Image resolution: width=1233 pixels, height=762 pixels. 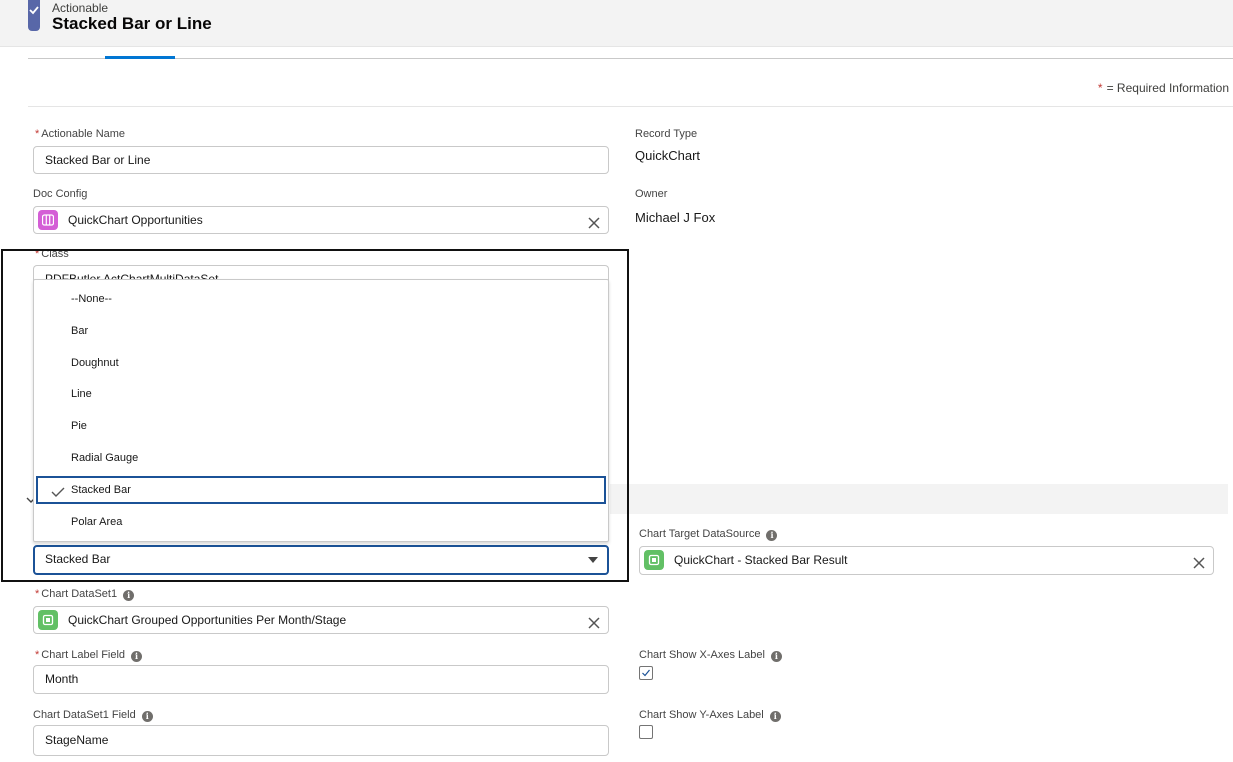 What do you see at coordinates (708, 534) in the screenshot?
I see `chart-target-datasource-label: Chart Target DataSource i` at bounding box center [708, 534].